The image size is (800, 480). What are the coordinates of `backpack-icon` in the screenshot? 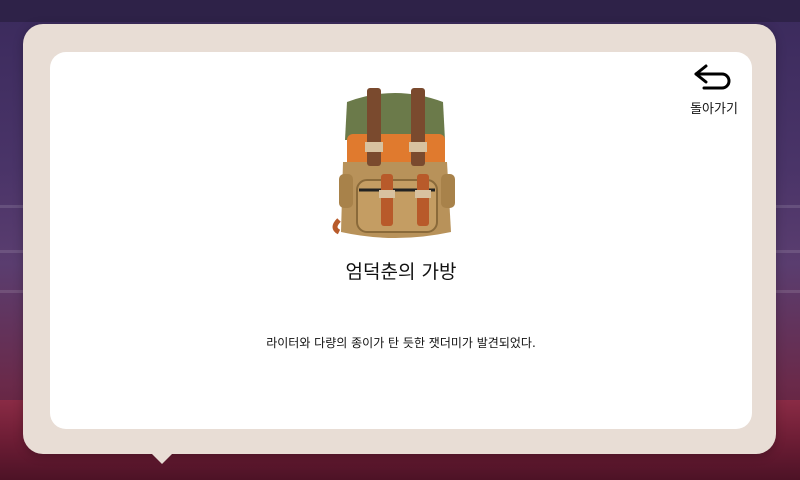 It's located at (395, 164).